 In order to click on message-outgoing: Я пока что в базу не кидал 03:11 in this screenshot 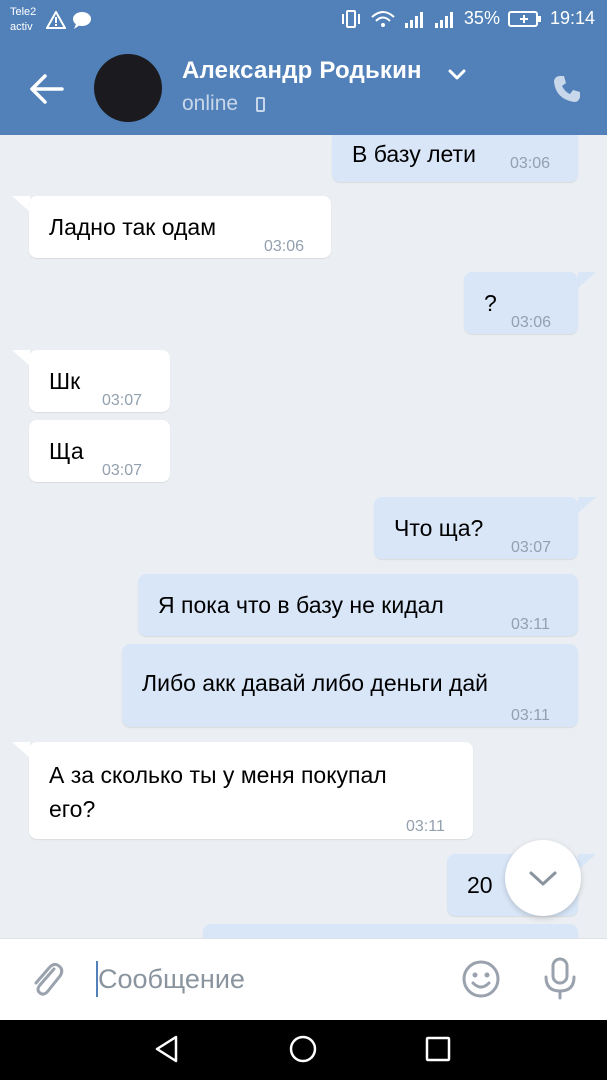, I will do `click(358, 605)`.